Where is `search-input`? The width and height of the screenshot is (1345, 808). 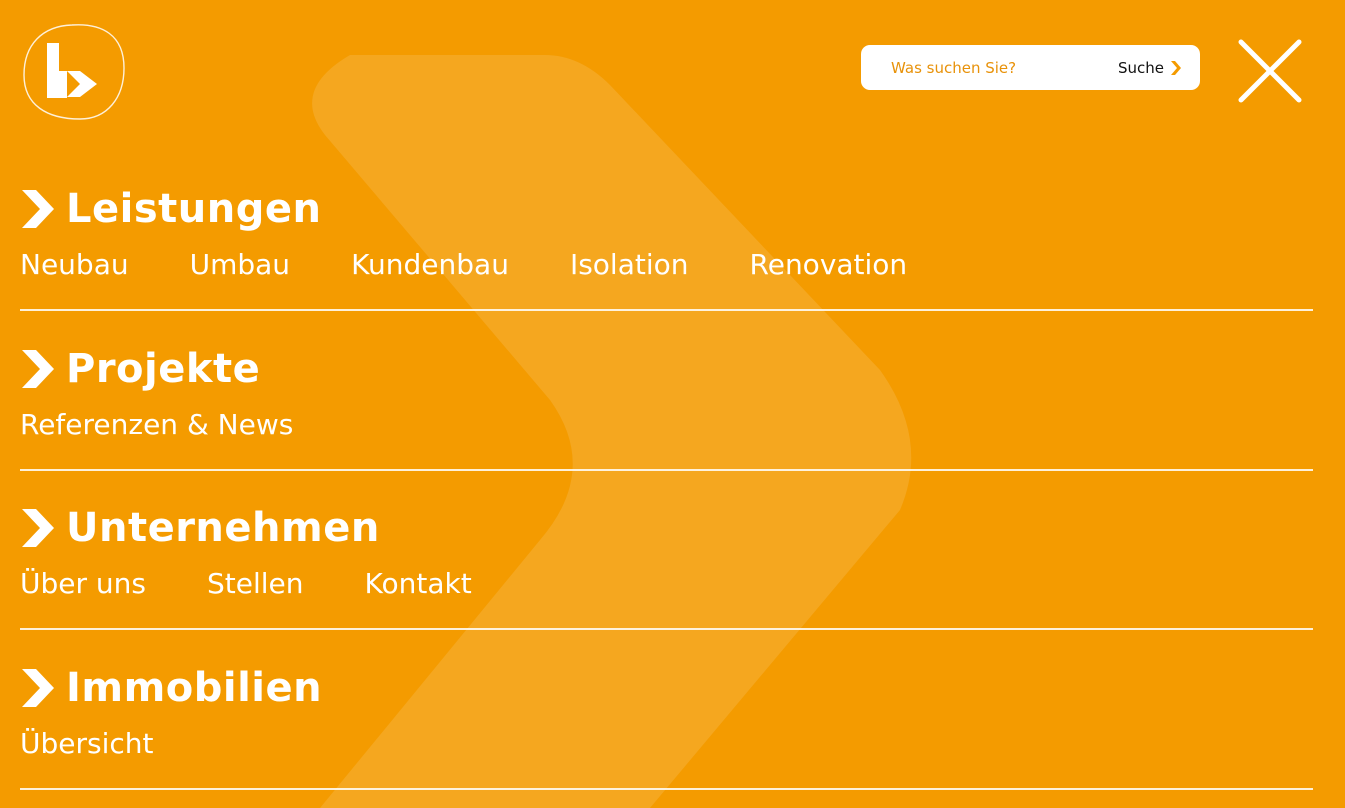 search-input is located at coordinates (996, 67).